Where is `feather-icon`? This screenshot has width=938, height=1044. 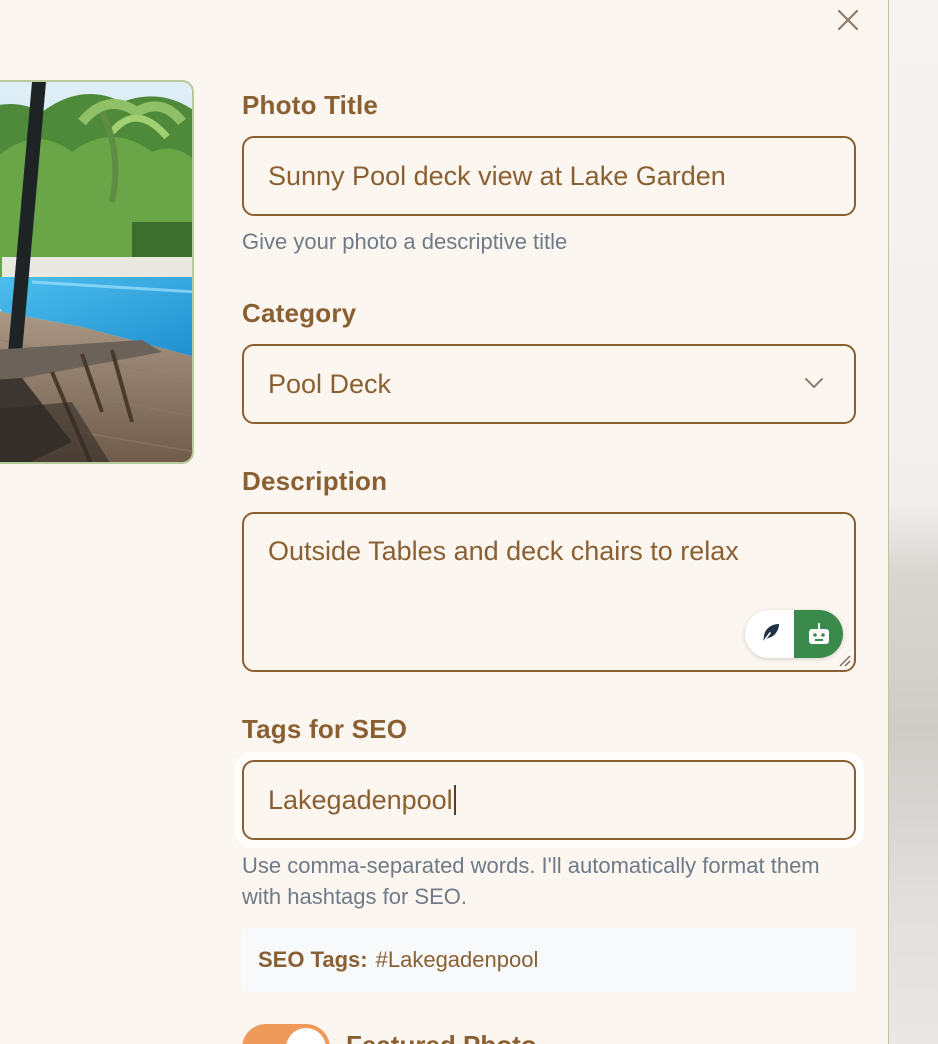 feather-icon is located at coordinates (769, 635).